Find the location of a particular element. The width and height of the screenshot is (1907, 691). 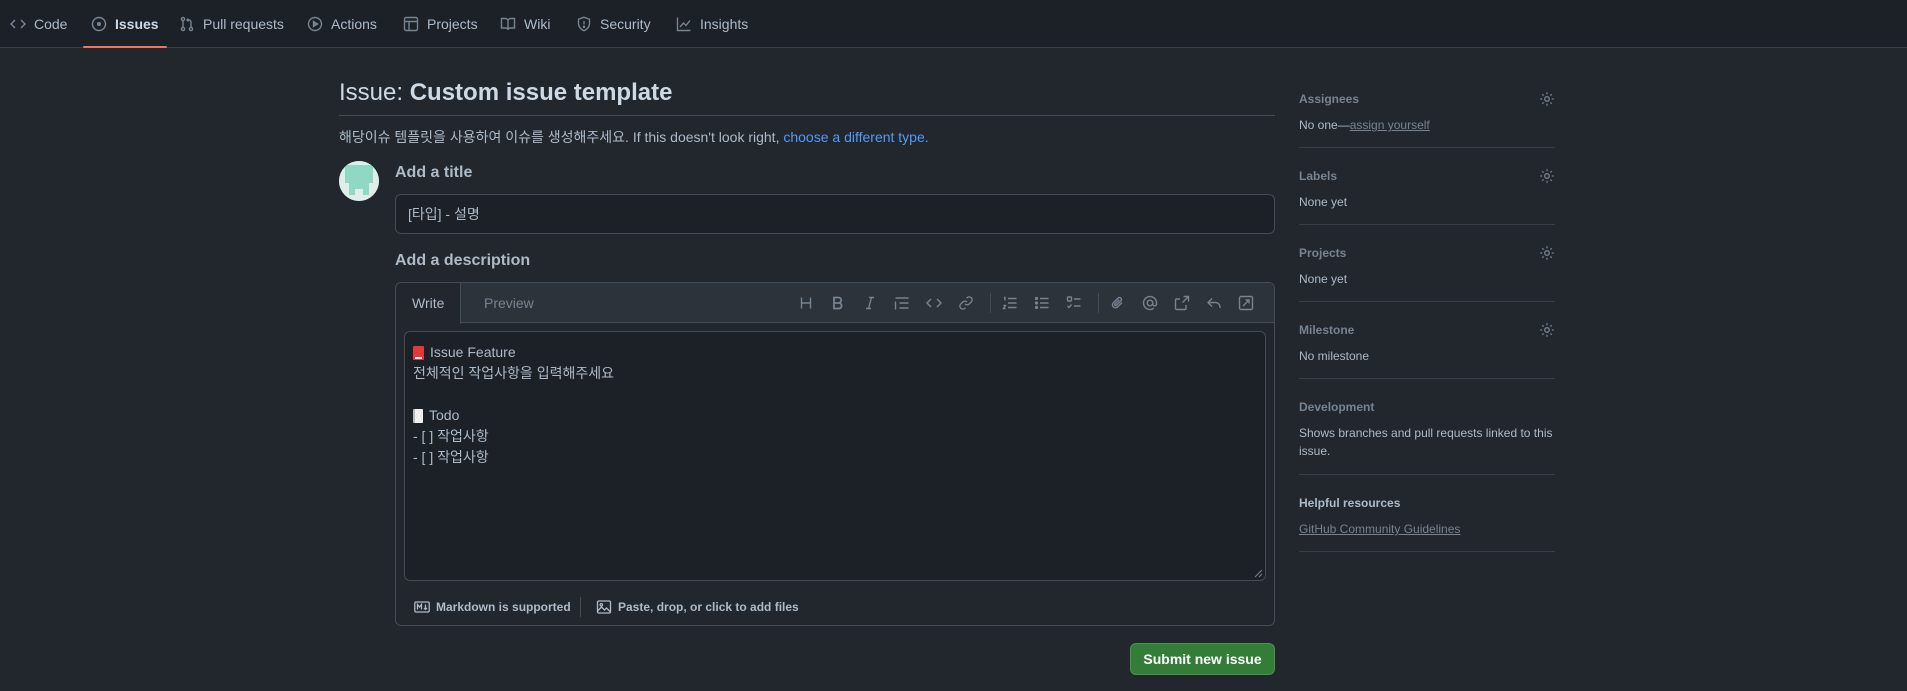

submit-new-issue-button: Submit new issue is located at coordinates (1202, 659).